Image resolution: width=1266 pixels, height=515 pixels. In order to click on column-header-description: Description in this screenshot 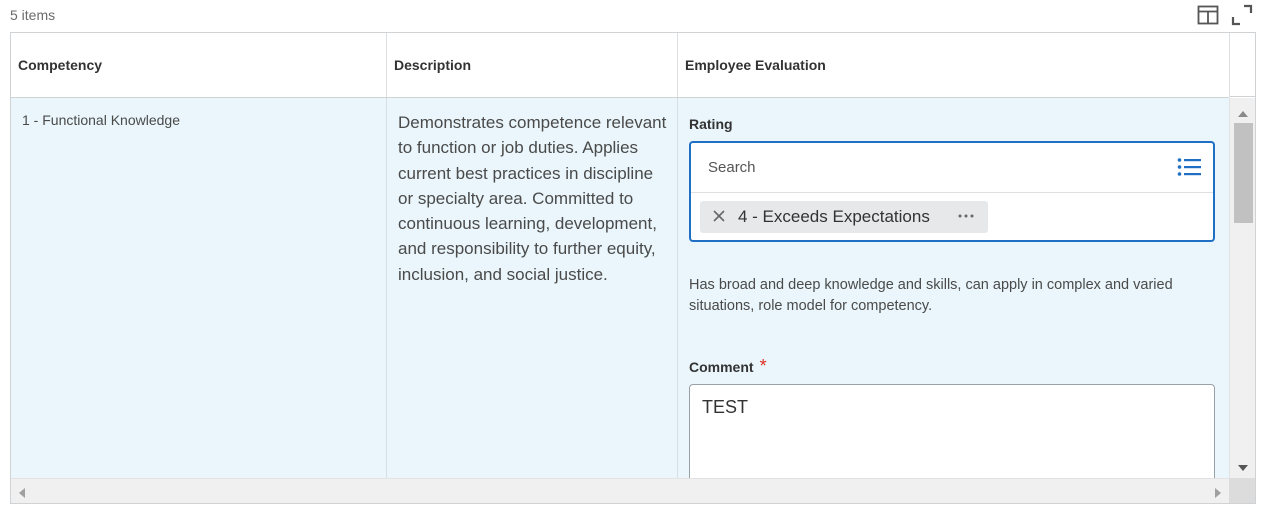, I will do `click(532, 65)`.